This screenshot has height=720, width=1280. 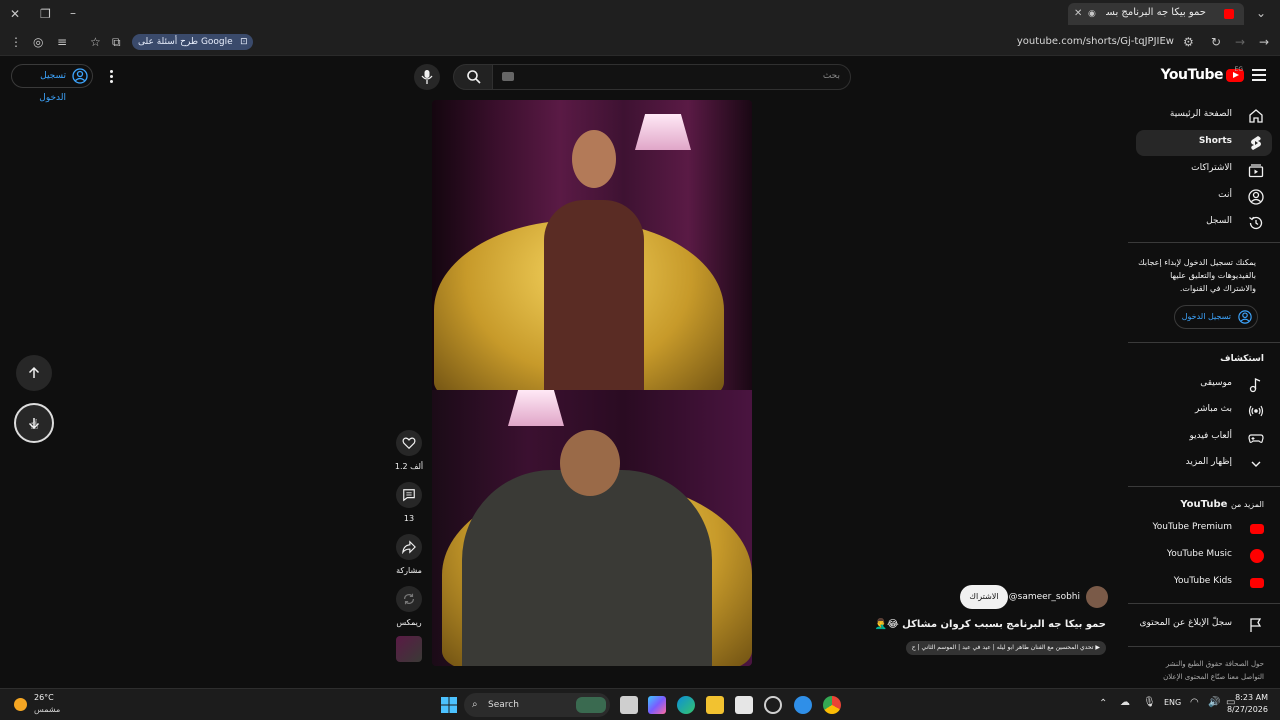 What do you see at coordinates (1264, 42) in the screenshot?
I see `back-icon: →` at bounding box center [1264, 42].